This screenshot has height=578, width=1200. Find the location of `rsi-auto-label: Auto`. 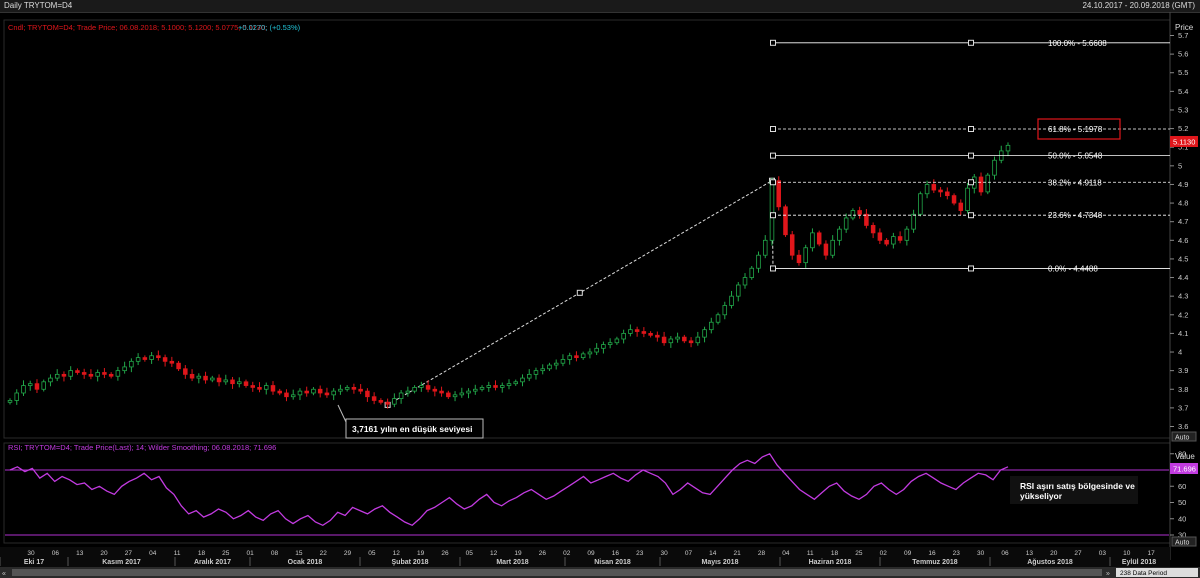

rsi-auto-label: Auto is located at coordinates (1182, 543).